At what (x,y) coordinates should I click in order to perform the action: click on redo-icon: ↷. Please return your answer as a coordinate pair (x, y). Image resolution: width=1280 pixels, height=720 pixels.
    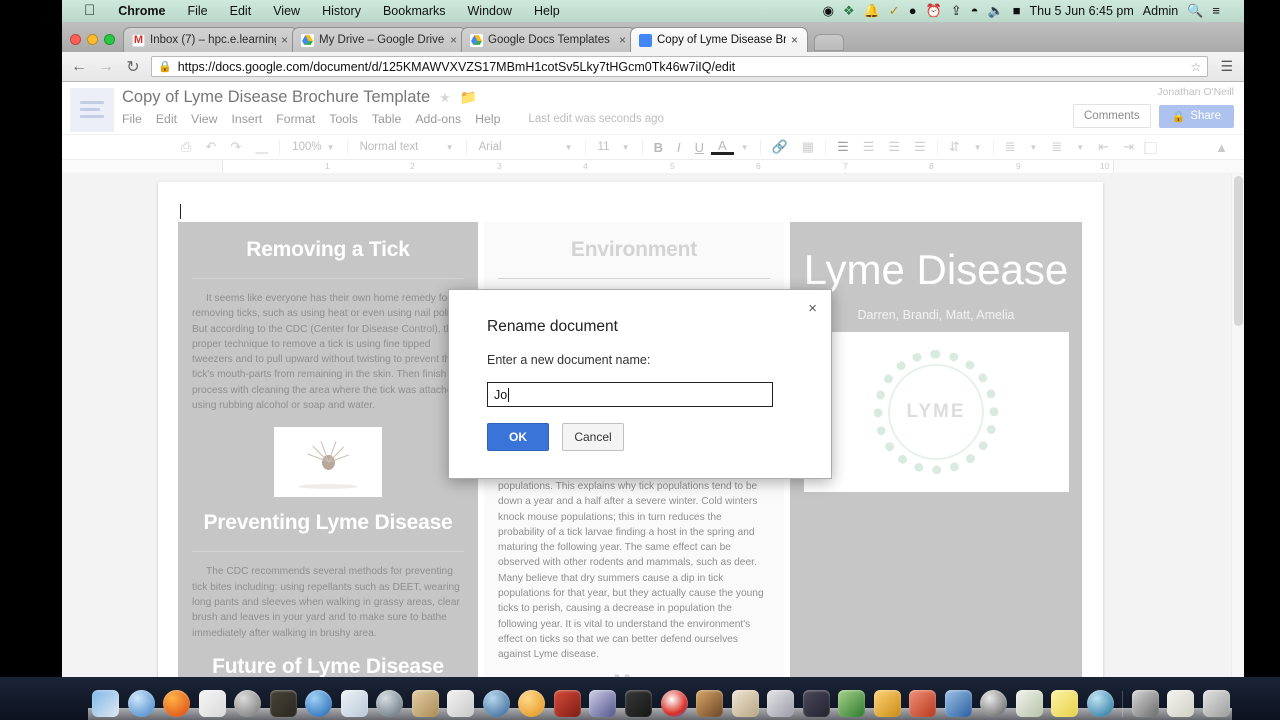
    Looking at the image, I should click on (235, 147).